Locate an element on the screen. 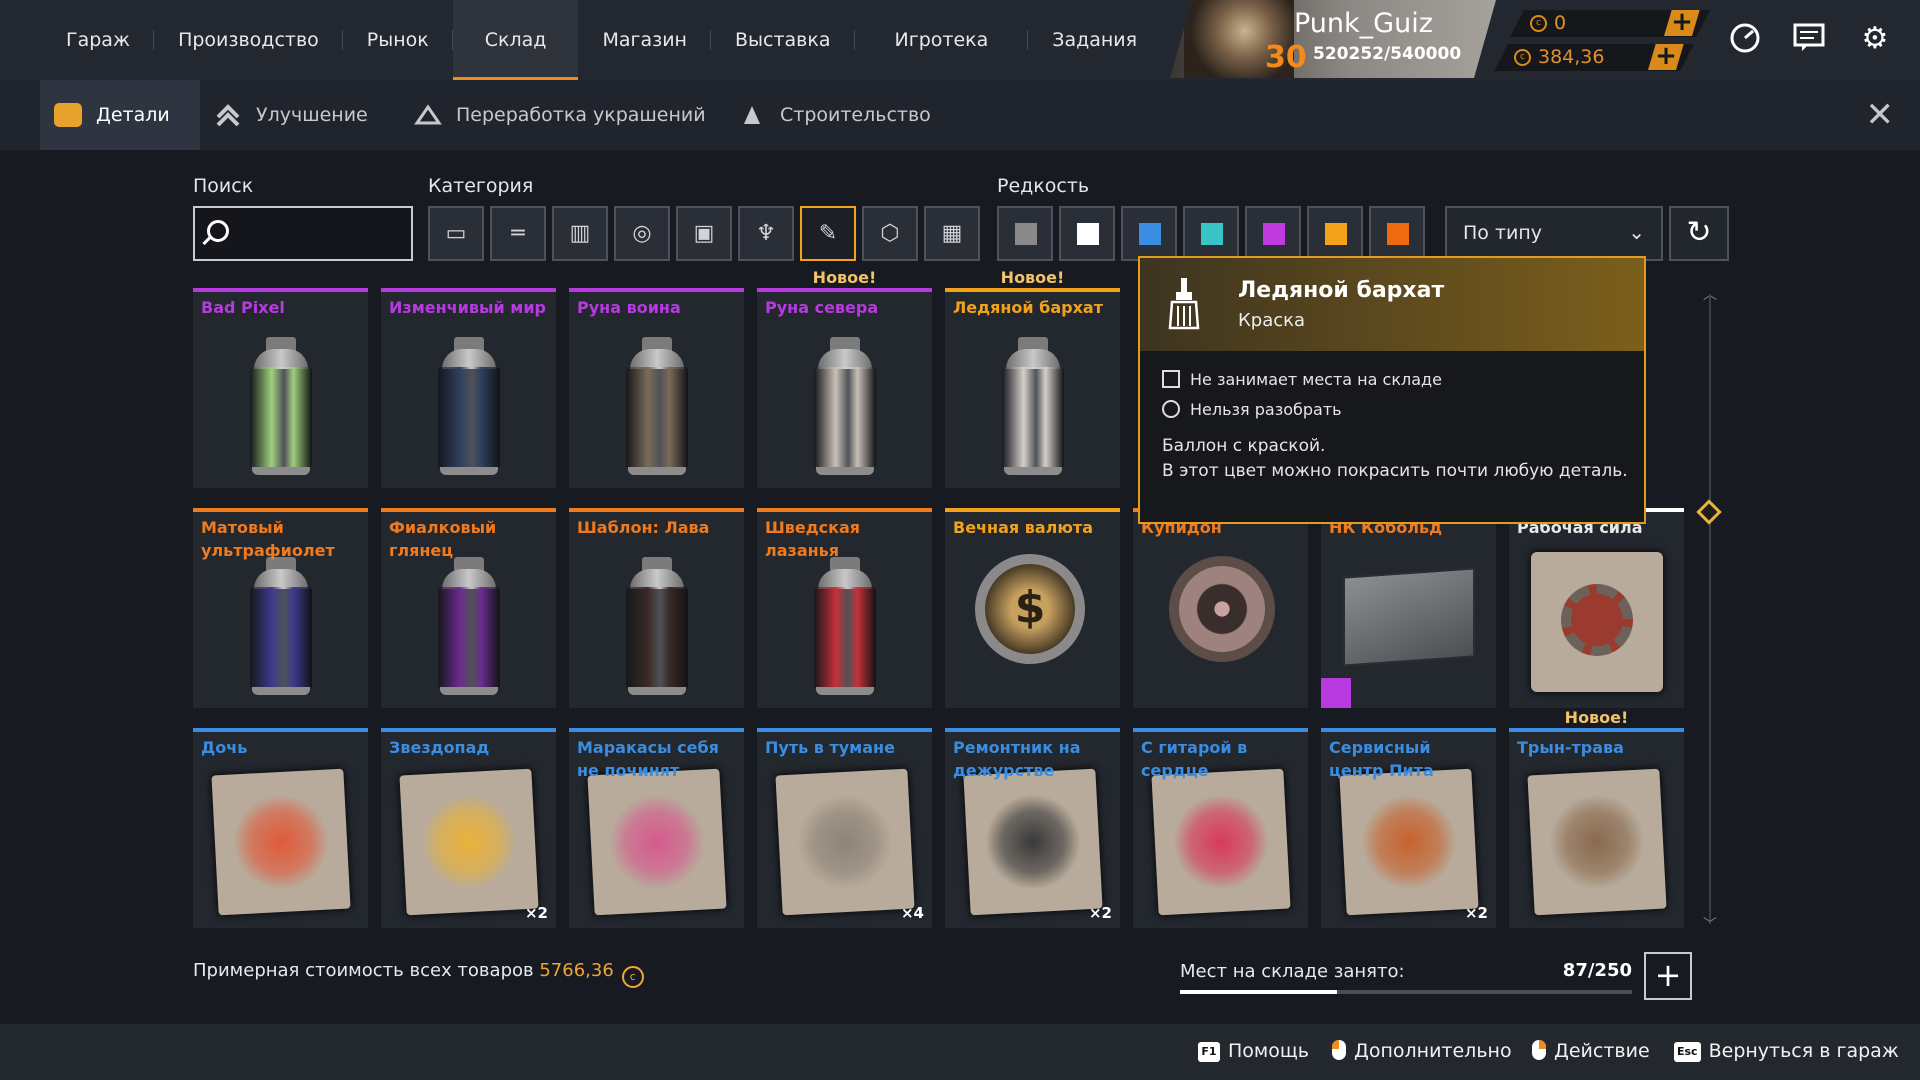  hint-back: Esc Вернуться в гараж is located at coordinates (1786, 1051).